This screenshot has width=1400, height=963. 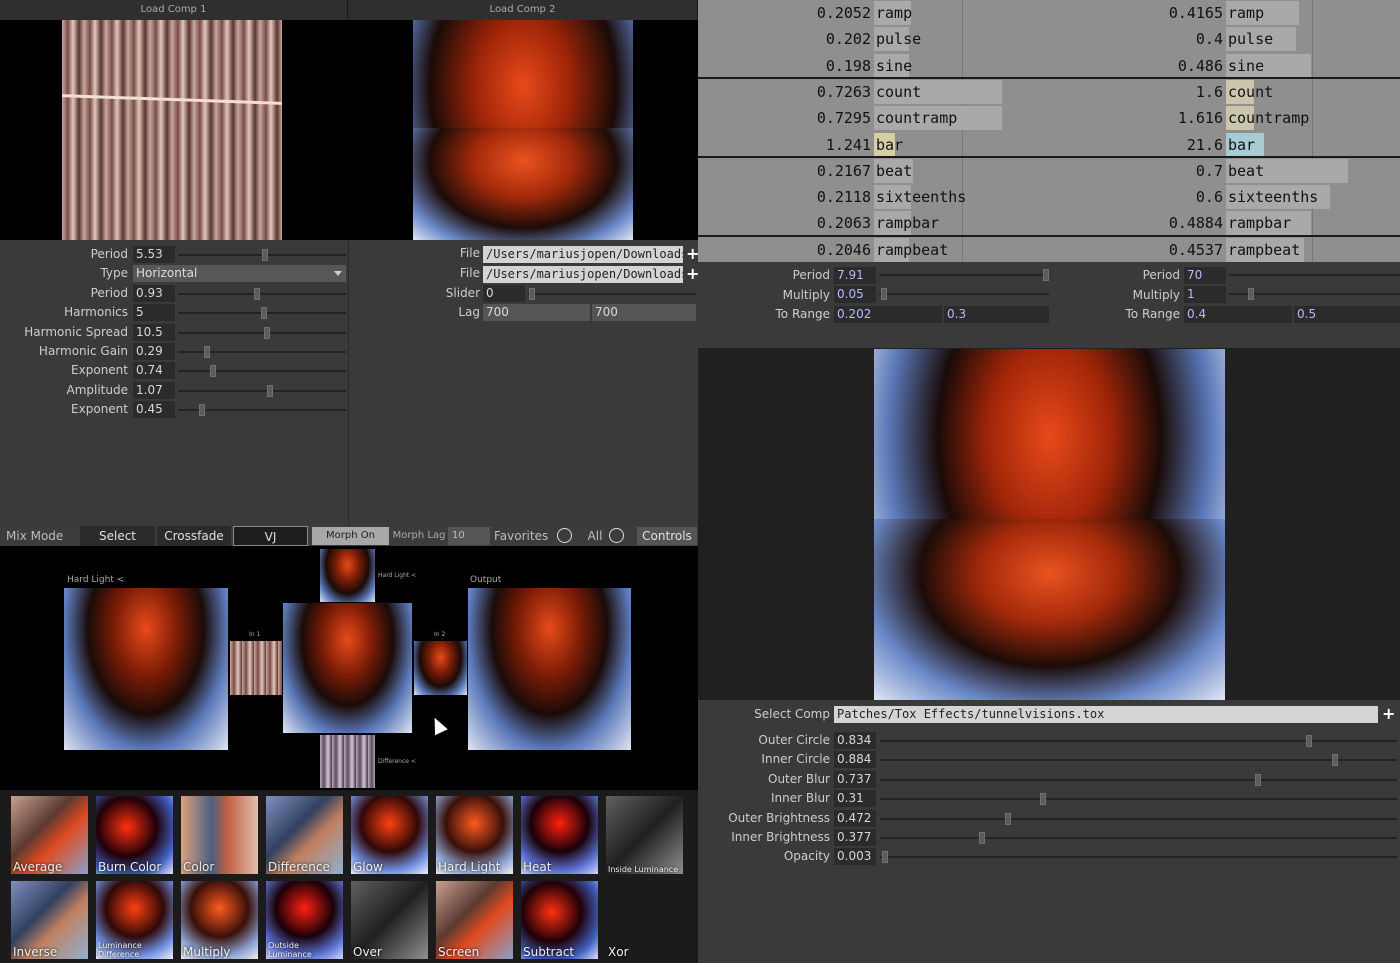 What do you see at coordinates (616, 535) in the screenshot?
I see `all-toggle-icon` at bounding box center [616, 535].